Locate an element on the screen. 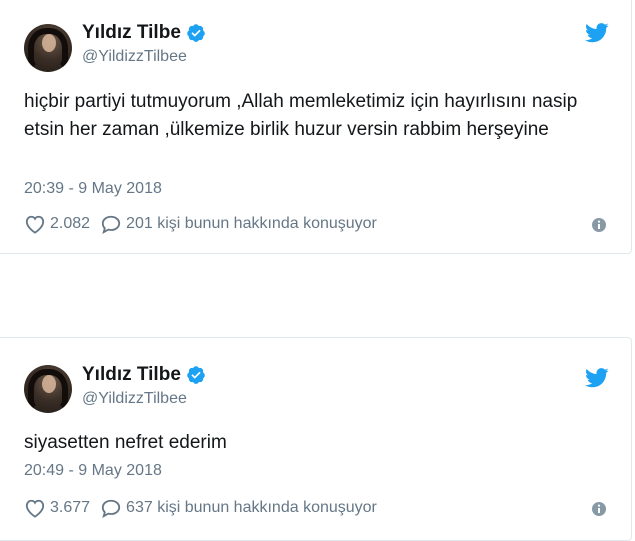  like-count: 3.677 is located at coordinates (70, 507).